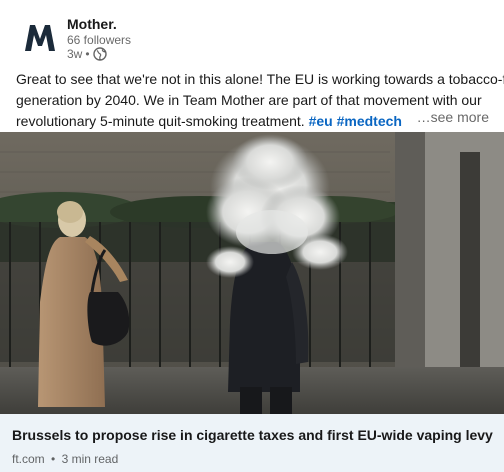 The image size is (504, 472). I want to click on article-read-time: 3 min read, so click(90, 459).